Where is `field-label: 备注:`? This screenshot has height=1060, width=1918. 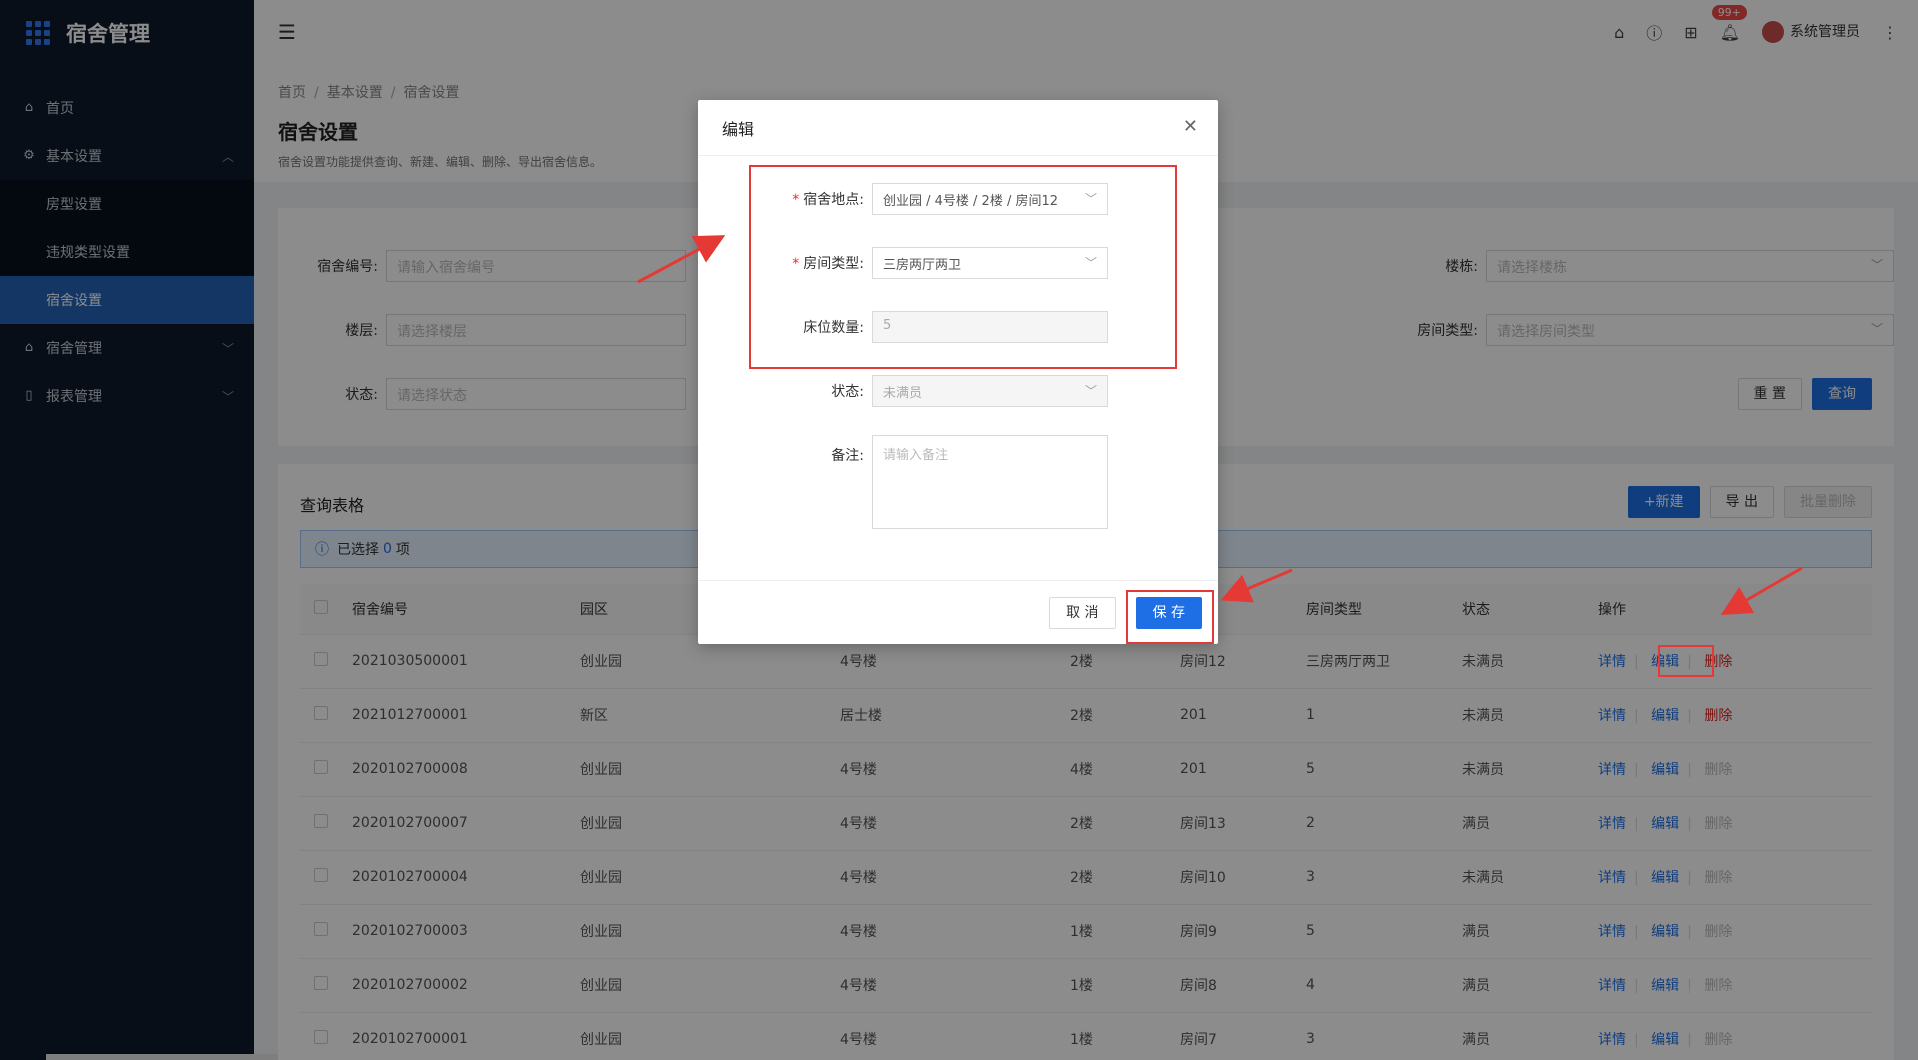 field-label: 备注: is located at coordinates (847, 456).